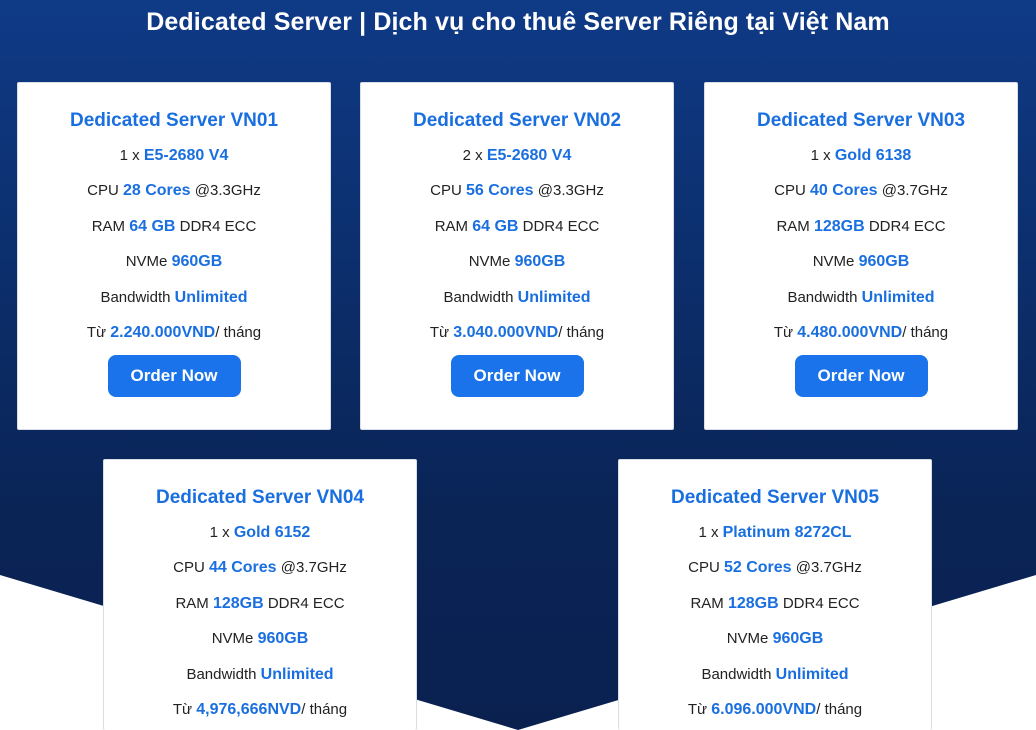  Describe the element at coordinates (517, 155) in the screenshot. I see `cpu-model-row: 2 x E5-2680 V4` at that location.